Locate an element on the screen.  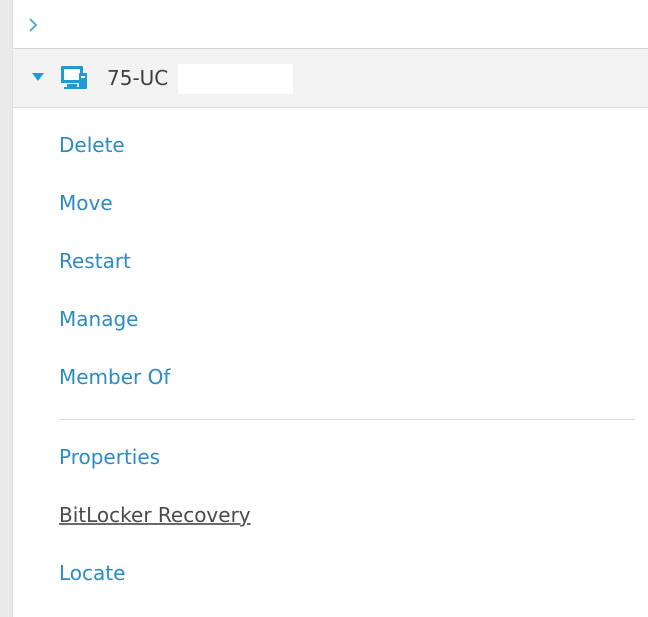
locate-action: Locate is located at coordinates (155, 589).